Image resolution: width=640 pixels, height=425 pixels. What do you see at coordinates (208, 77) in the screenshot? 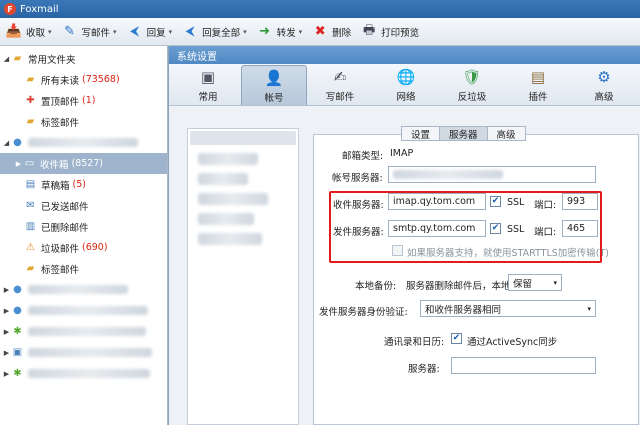
I see `general-icon: ▣` at bounding box center [208, 77].